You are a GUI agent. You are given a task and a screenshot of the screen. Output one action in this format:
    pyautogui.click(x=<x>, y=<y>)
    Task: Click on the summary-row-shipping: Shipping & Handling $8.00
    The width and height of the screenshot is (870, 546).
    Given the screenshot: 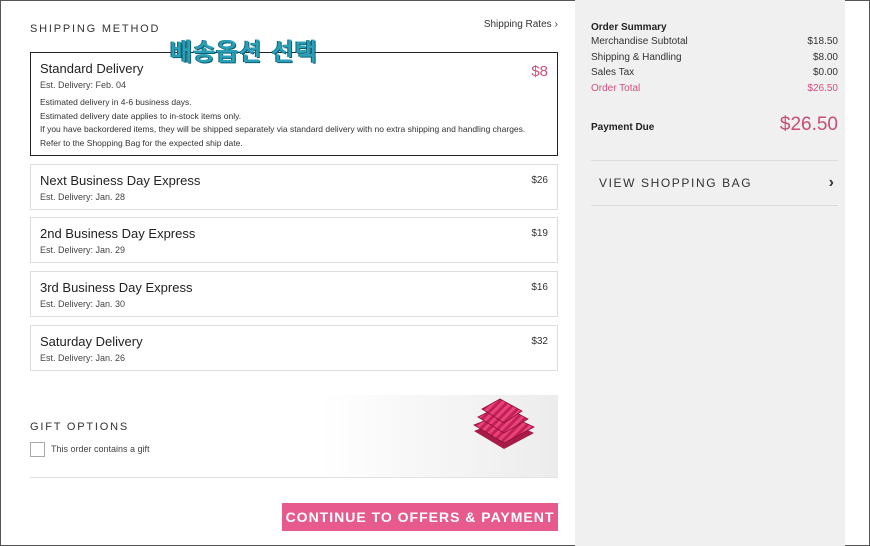 What is the action you would take?
    pyautogui.click(x=714, y=57)
    